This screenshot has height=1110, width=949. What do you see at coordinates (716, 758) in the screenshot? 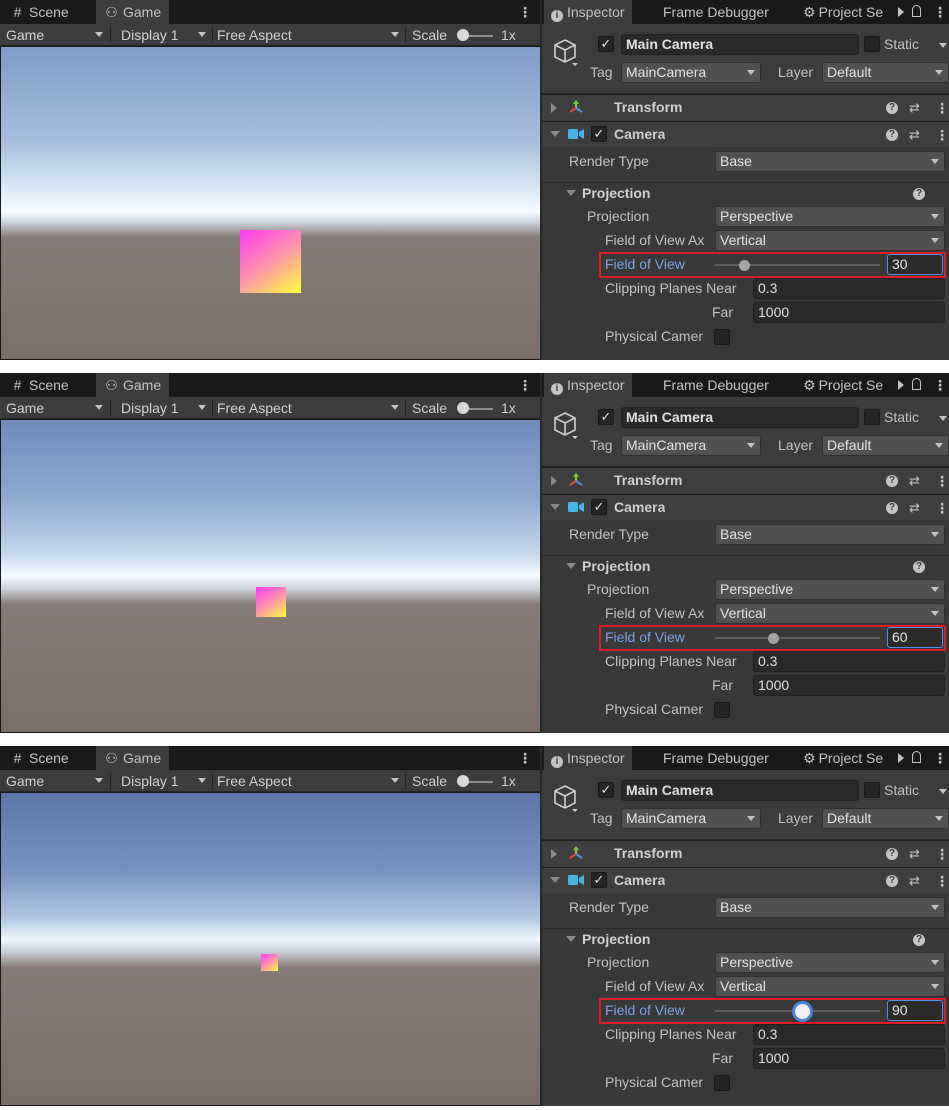
I see `tab-frame-debugger: Frame Debugger` at bounding box center [716, 758].